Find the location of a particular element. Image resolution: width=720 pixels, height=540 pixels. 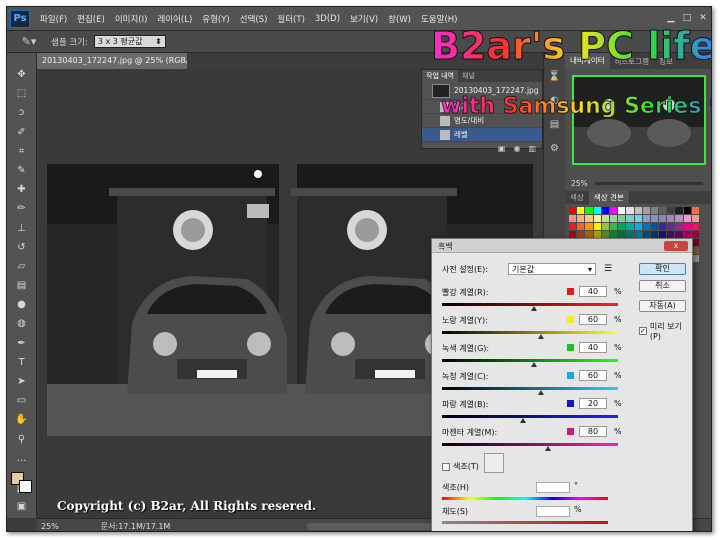

screen-mode-icon: ▣ is located at coordinates (22, 507).